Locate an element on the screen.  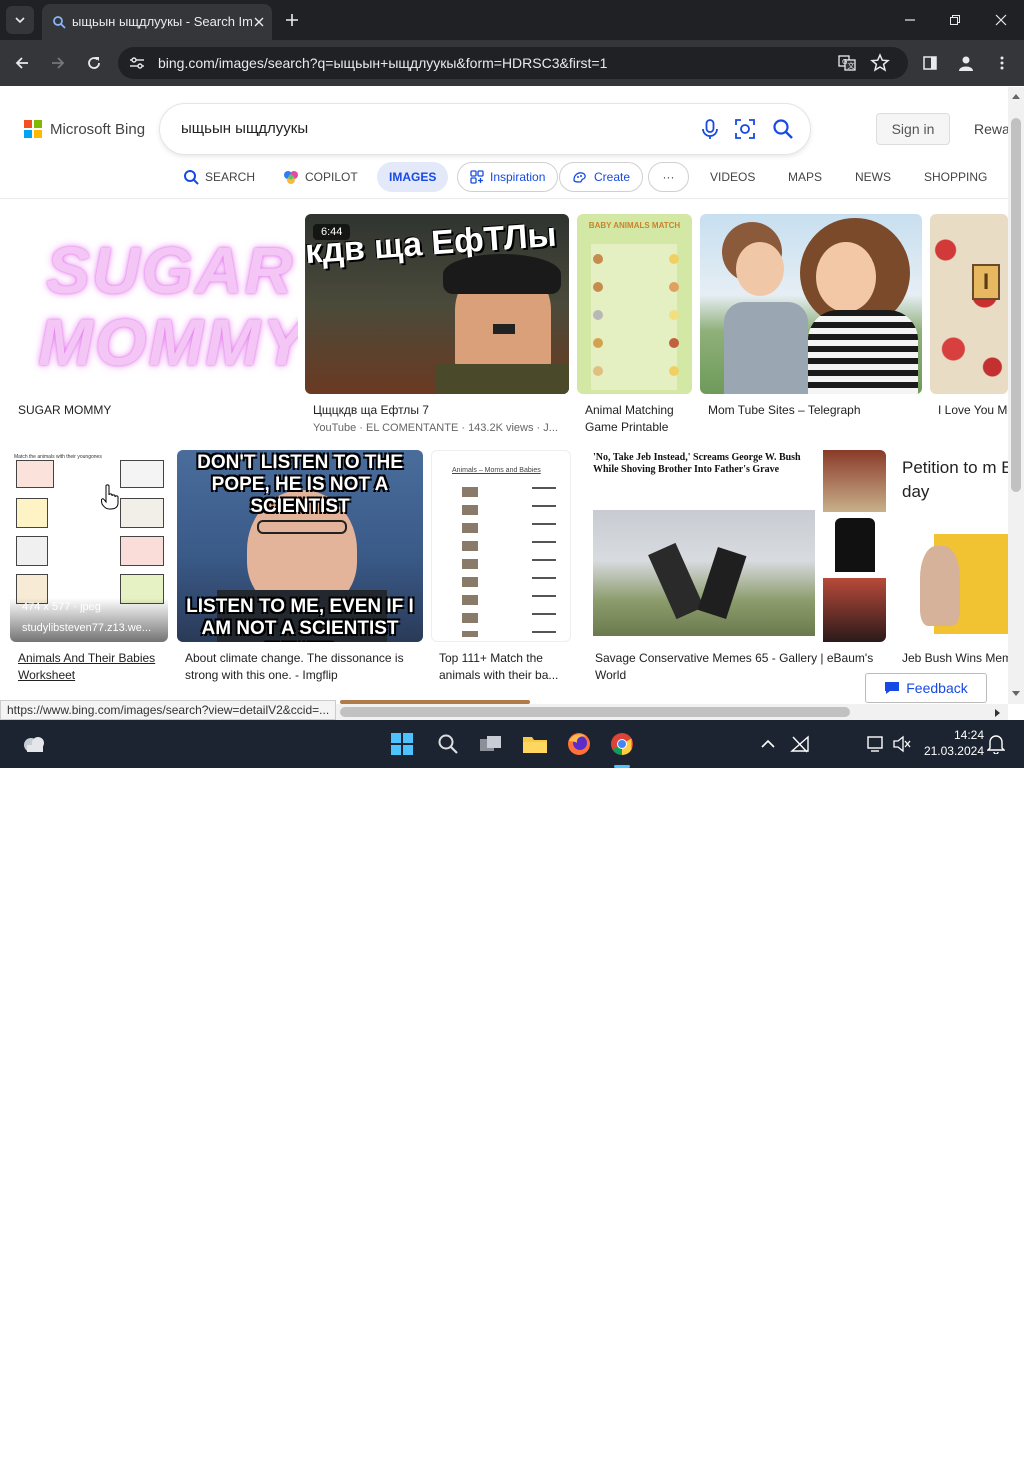
tab-shopping: SHOPPING is located at coordinates (955, 177).